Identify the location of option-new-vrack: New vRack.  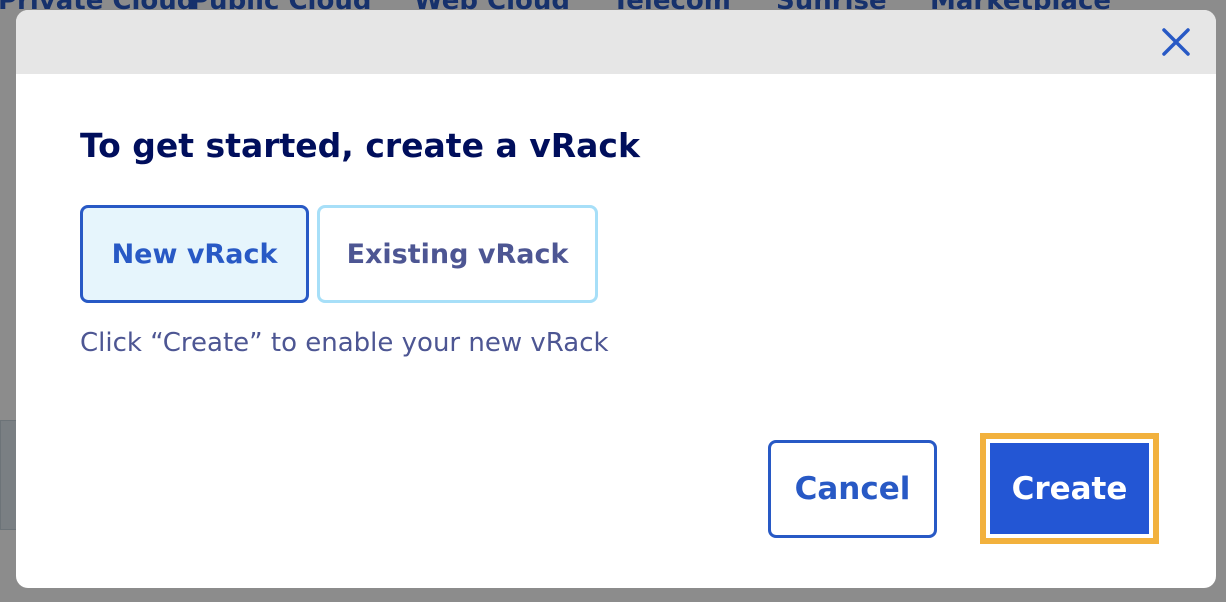
(194, 254).